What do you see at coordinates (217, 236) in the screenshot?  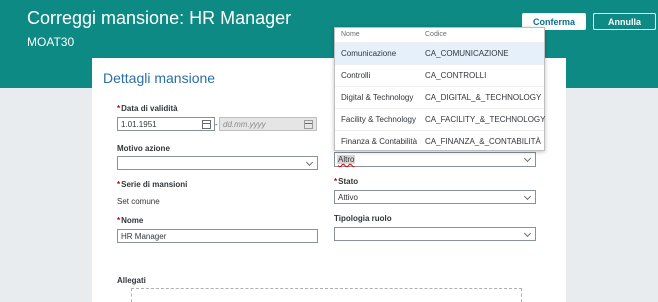 I see `name-input: HR Manager` at bounding box center [217, 236].